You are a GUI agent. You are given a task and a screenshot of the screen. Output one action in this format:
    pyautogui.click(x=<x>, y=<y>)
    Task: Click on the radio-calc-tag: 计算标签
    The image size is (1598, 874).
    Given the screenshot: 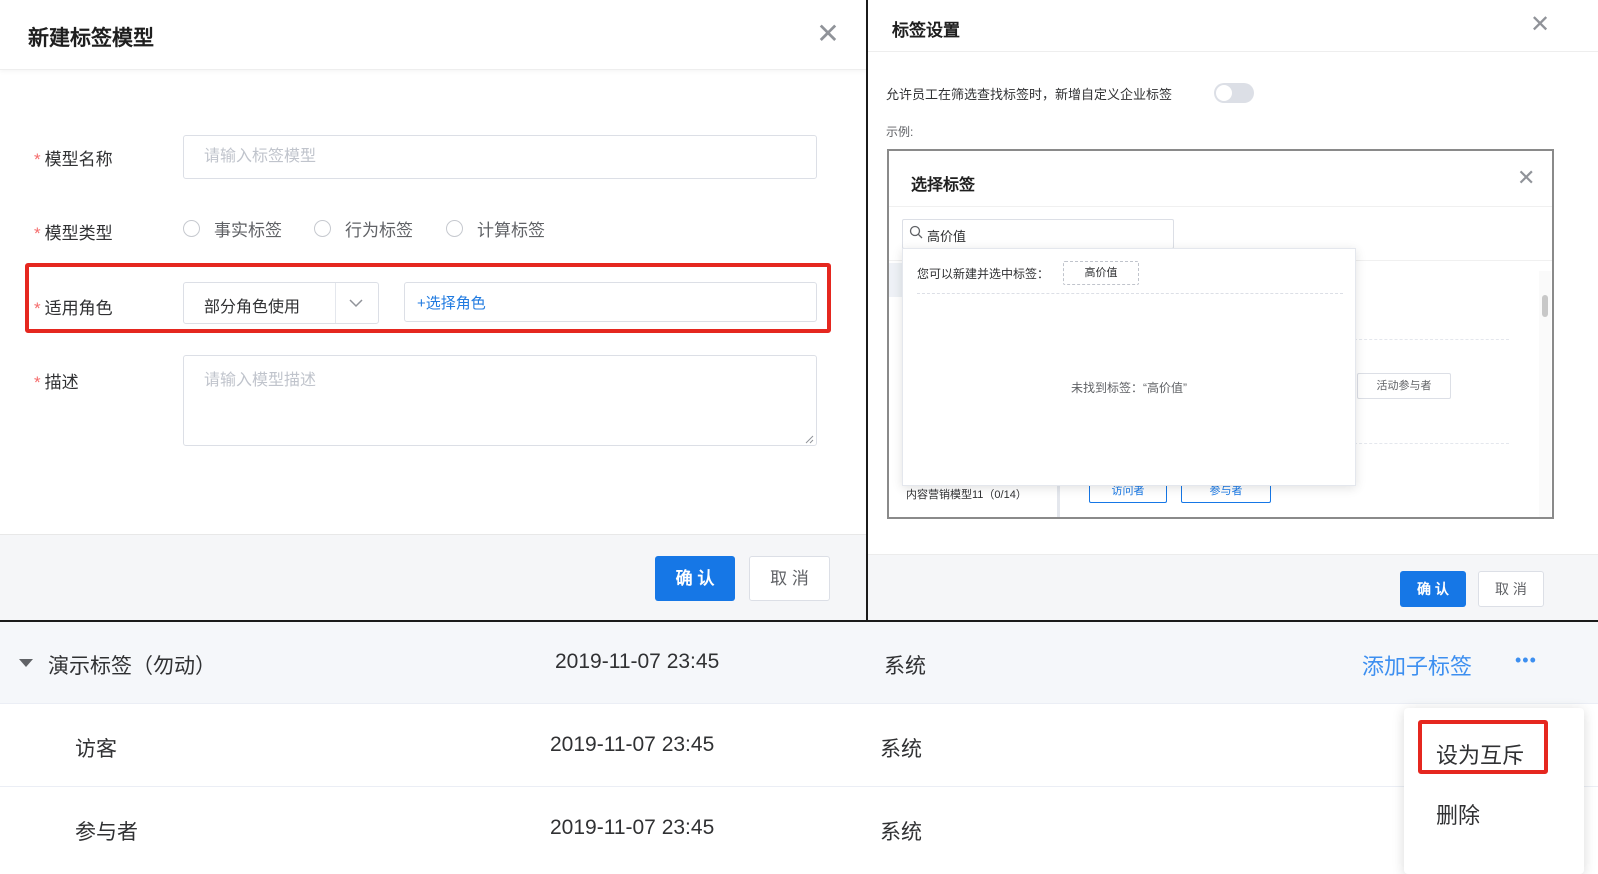 What is the action you would take?
    pyautogui.click(x=495, y=228)
    